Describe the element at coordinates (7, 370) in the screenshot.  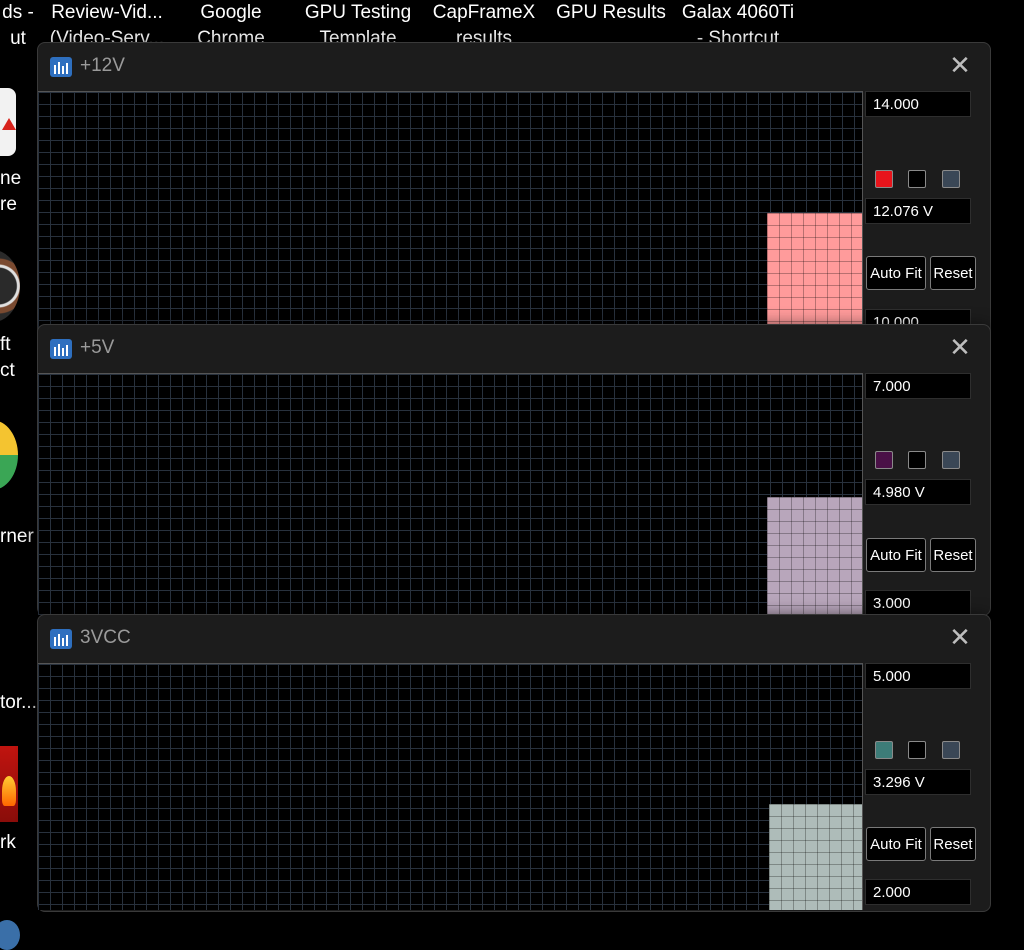
I see `desktop-side-label: ct` at that location.